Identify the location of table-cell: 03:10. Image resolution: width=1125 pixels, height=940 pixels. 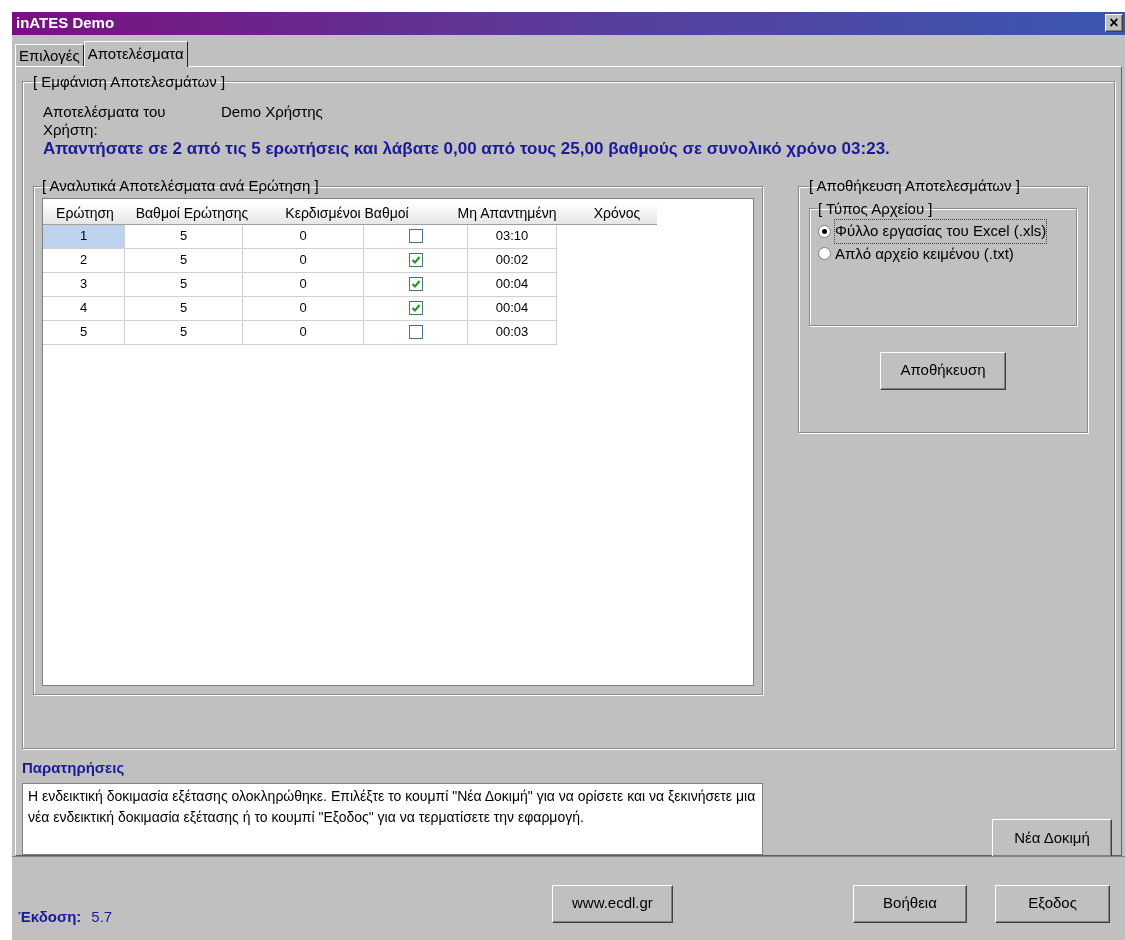
(512, 236).